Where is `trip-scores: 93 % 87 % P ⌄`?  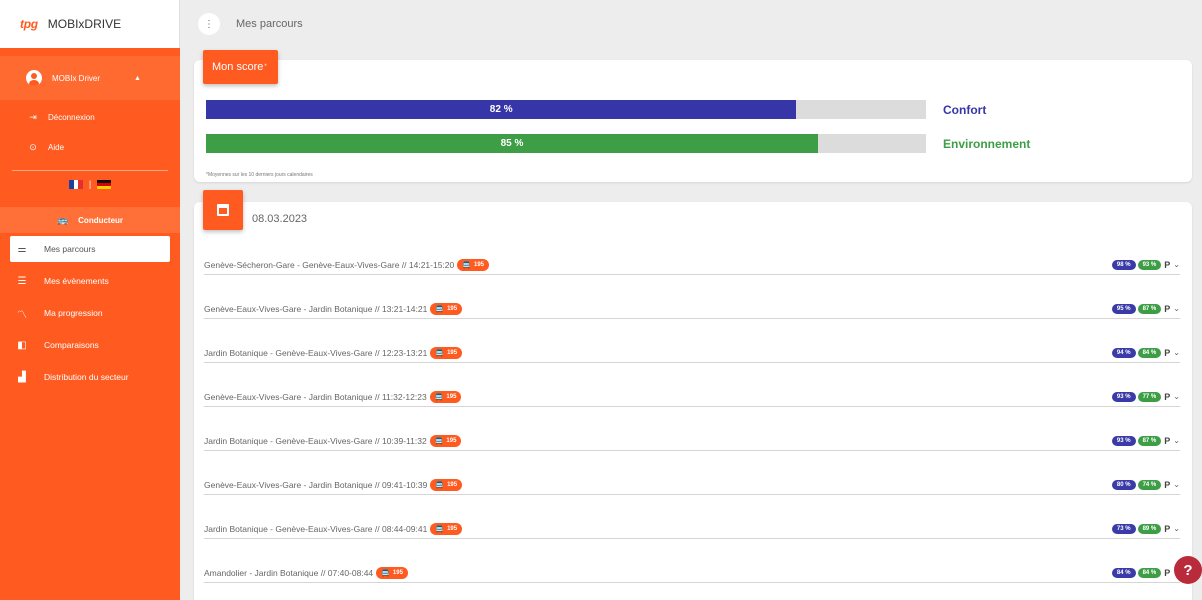
trip-scores: 93 % 87 % P ⌄ is located at coordinates (1145, 440).